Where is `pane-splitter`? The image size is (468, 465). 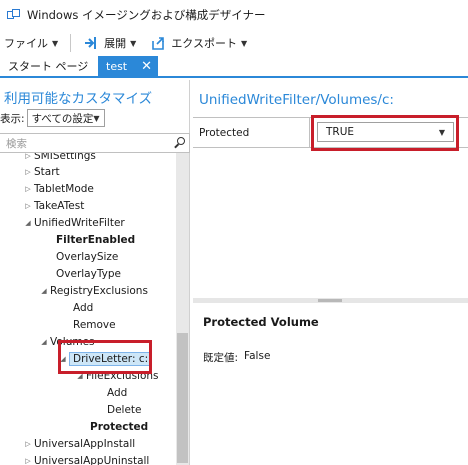
pane-splitter is located at coordinates (330, 300).